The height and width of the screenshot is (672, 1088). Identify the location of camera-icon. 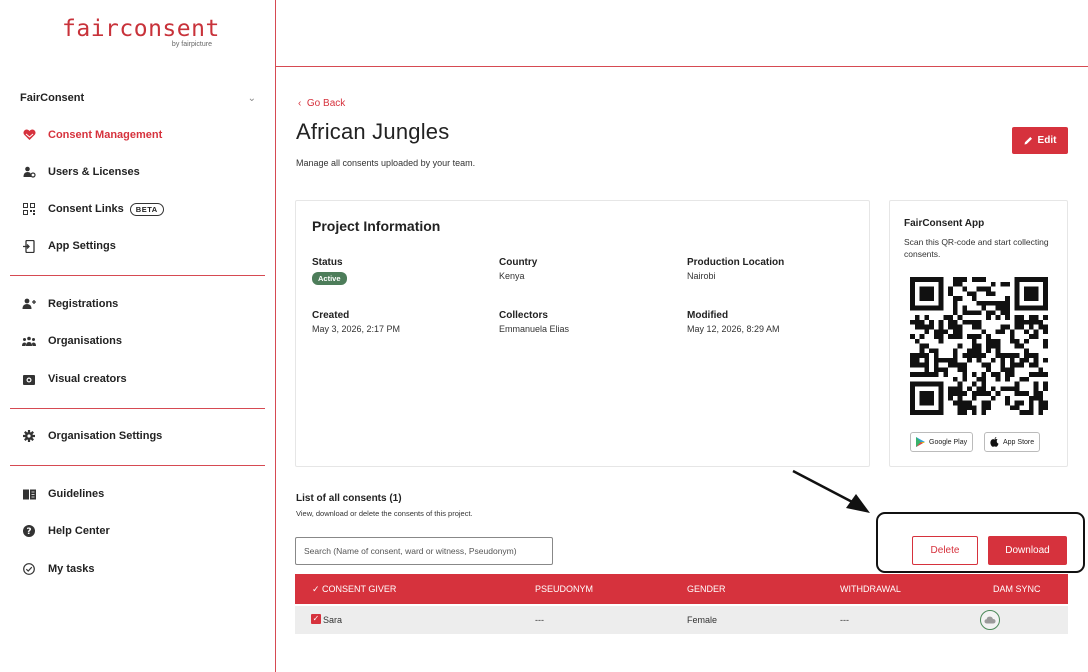
(29, 379).